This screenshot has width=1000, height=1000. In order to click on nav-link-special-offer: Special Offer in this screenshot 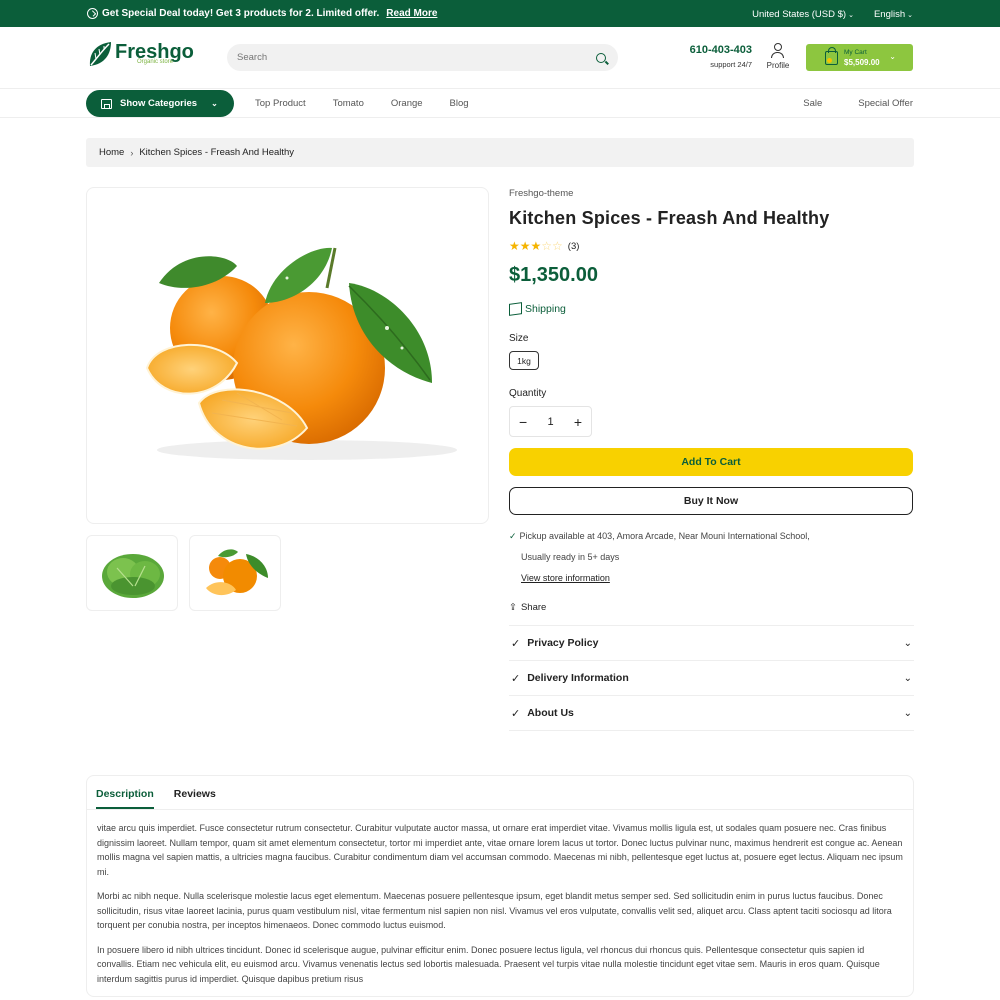, I will do `click(885, 103)`.